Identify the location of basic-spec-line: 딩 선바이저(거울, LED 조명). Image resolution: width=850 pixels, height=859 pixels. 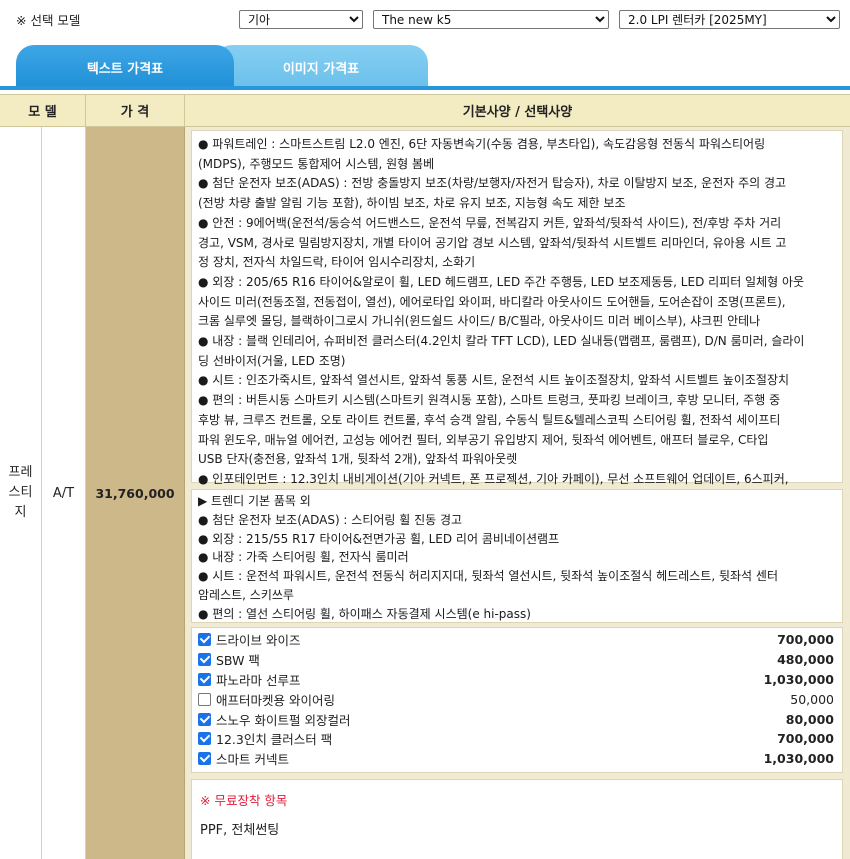
(272, 360).